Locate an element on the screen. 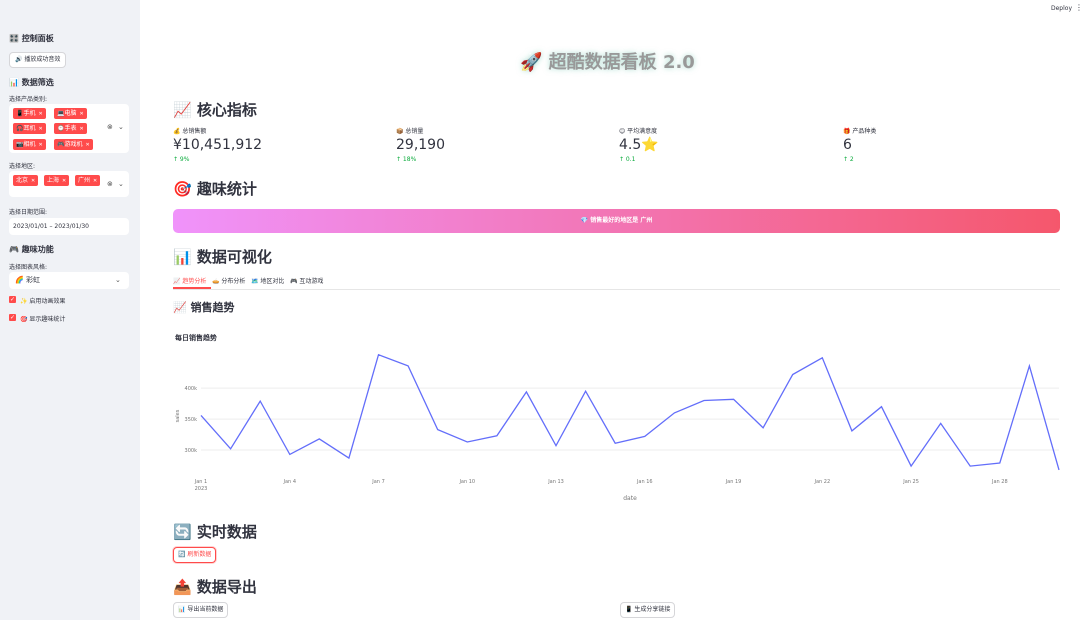  realtime-section-title: 🔄 实时数据 is located at coordinates (215, 532).